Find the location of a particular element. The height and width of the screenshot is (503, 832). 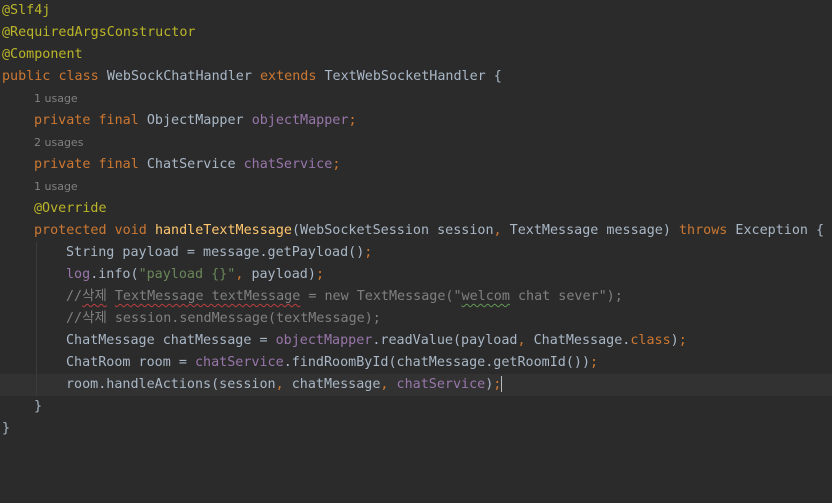

code-token-default: Exception { is located at coordinates (780, 230).